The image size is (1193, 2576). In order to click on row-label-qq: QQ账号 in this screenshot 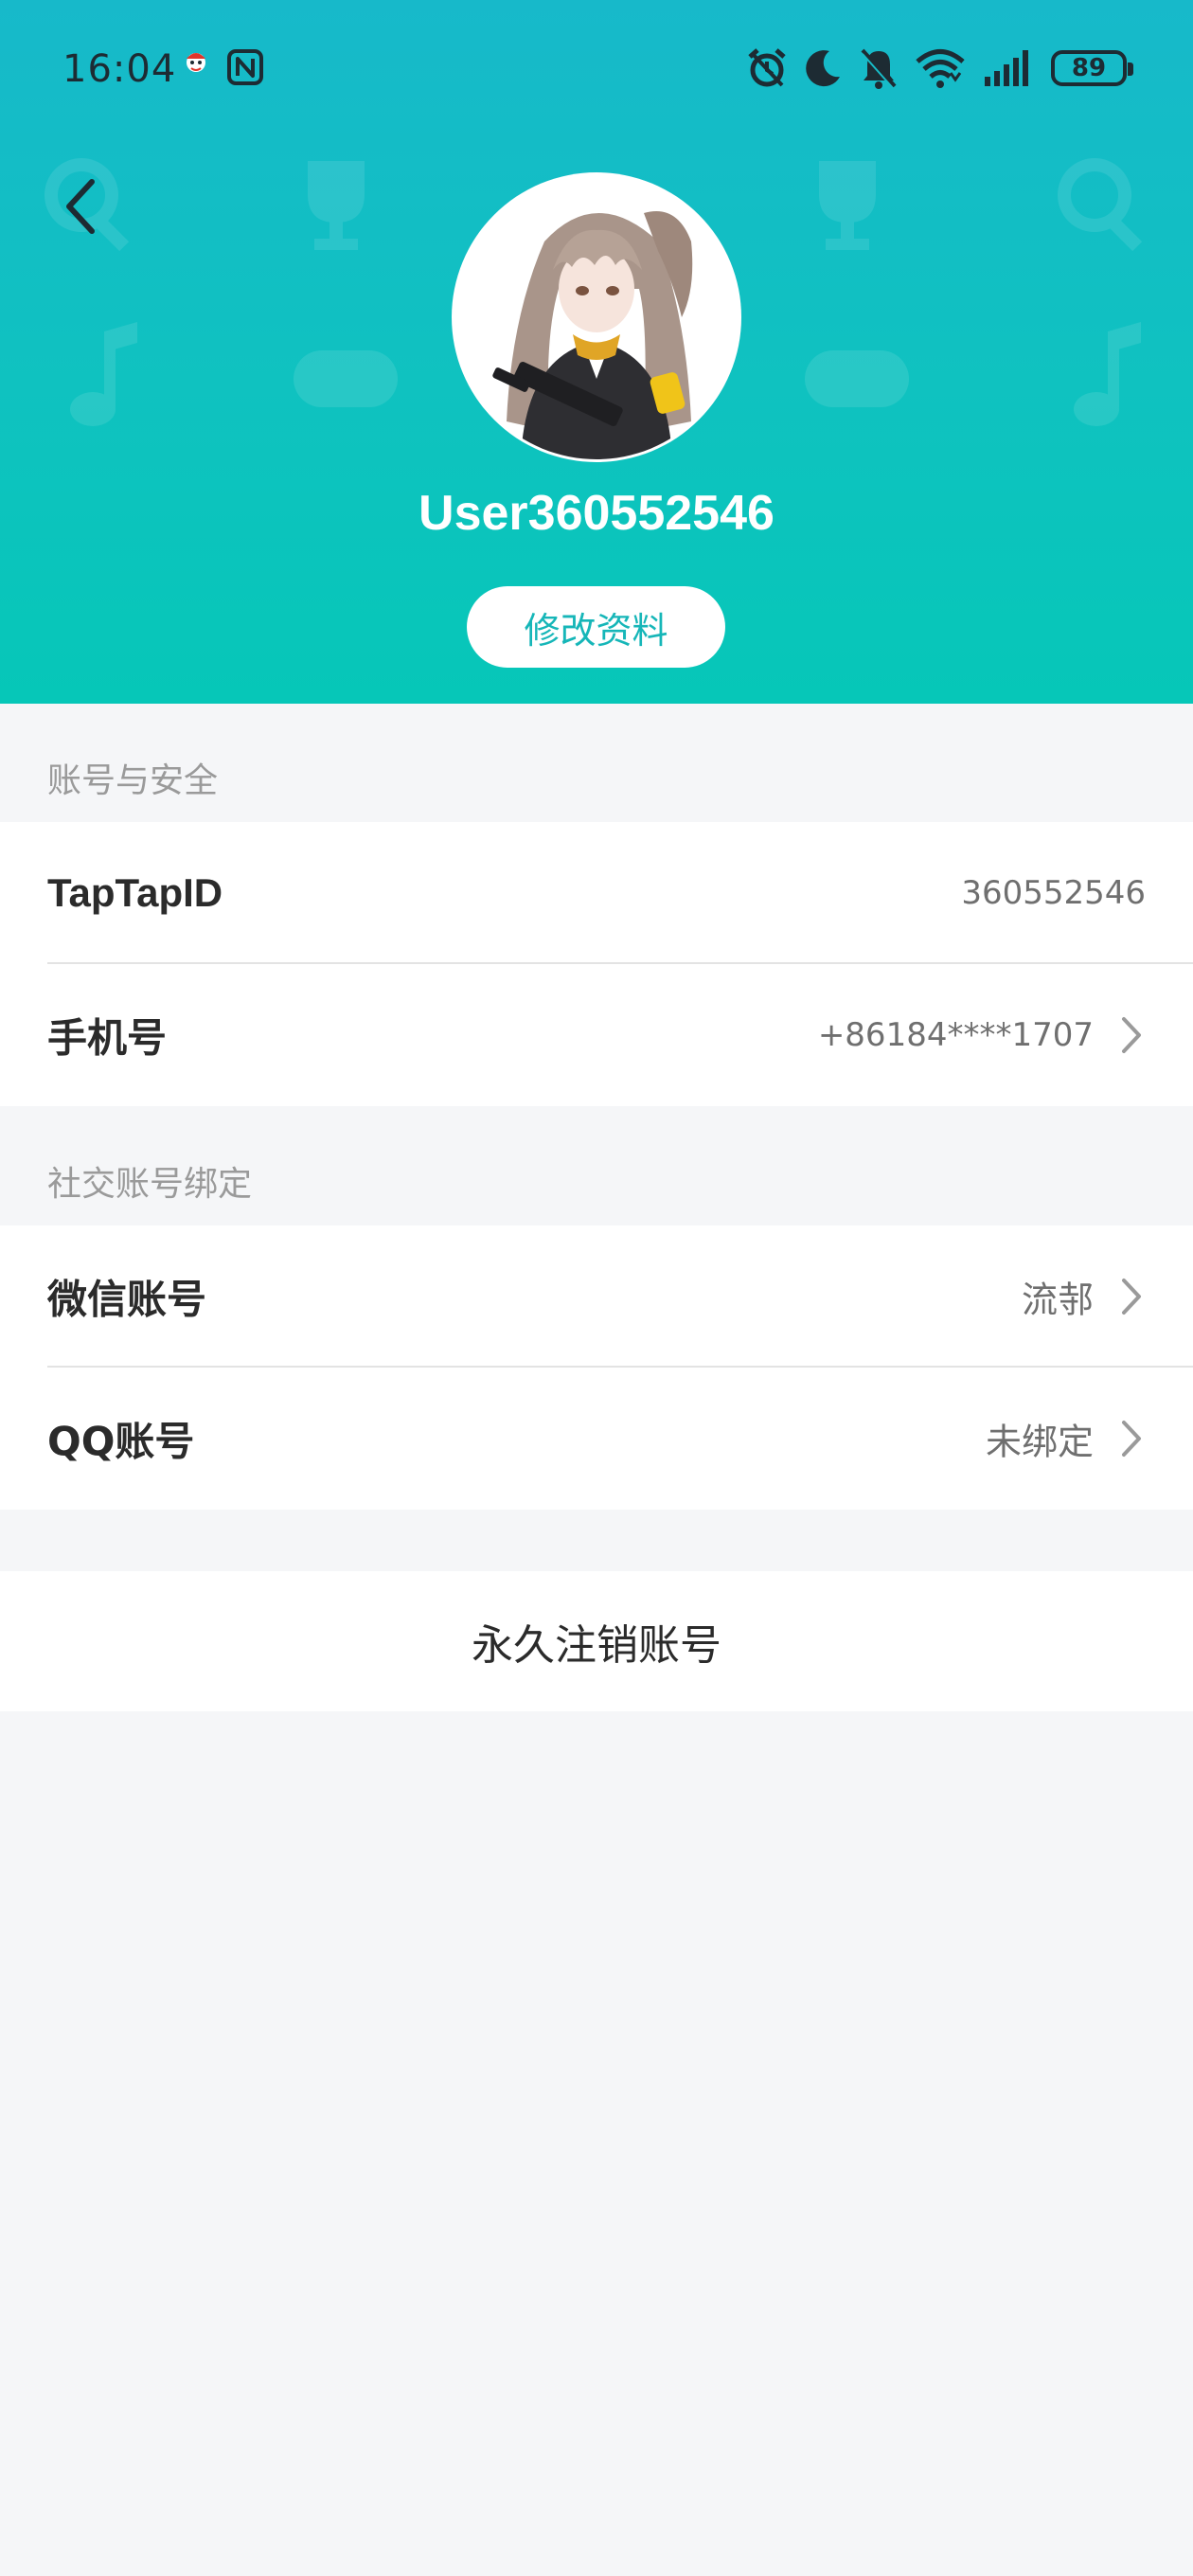, I will do `click(121, 1441)`.